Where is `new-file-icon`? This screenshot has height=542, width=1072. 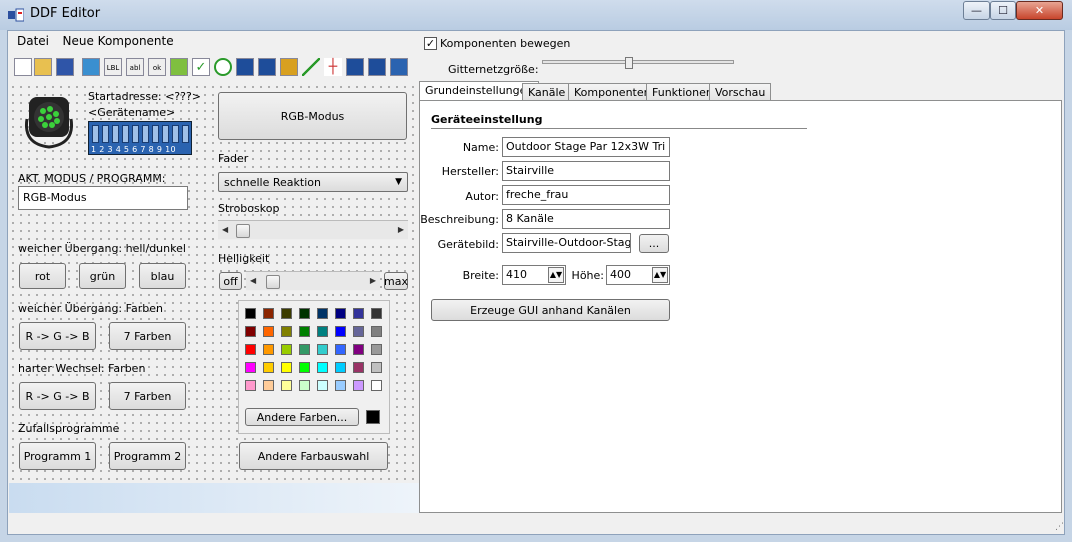
new-file-icon is located at coordinates (23, 67).